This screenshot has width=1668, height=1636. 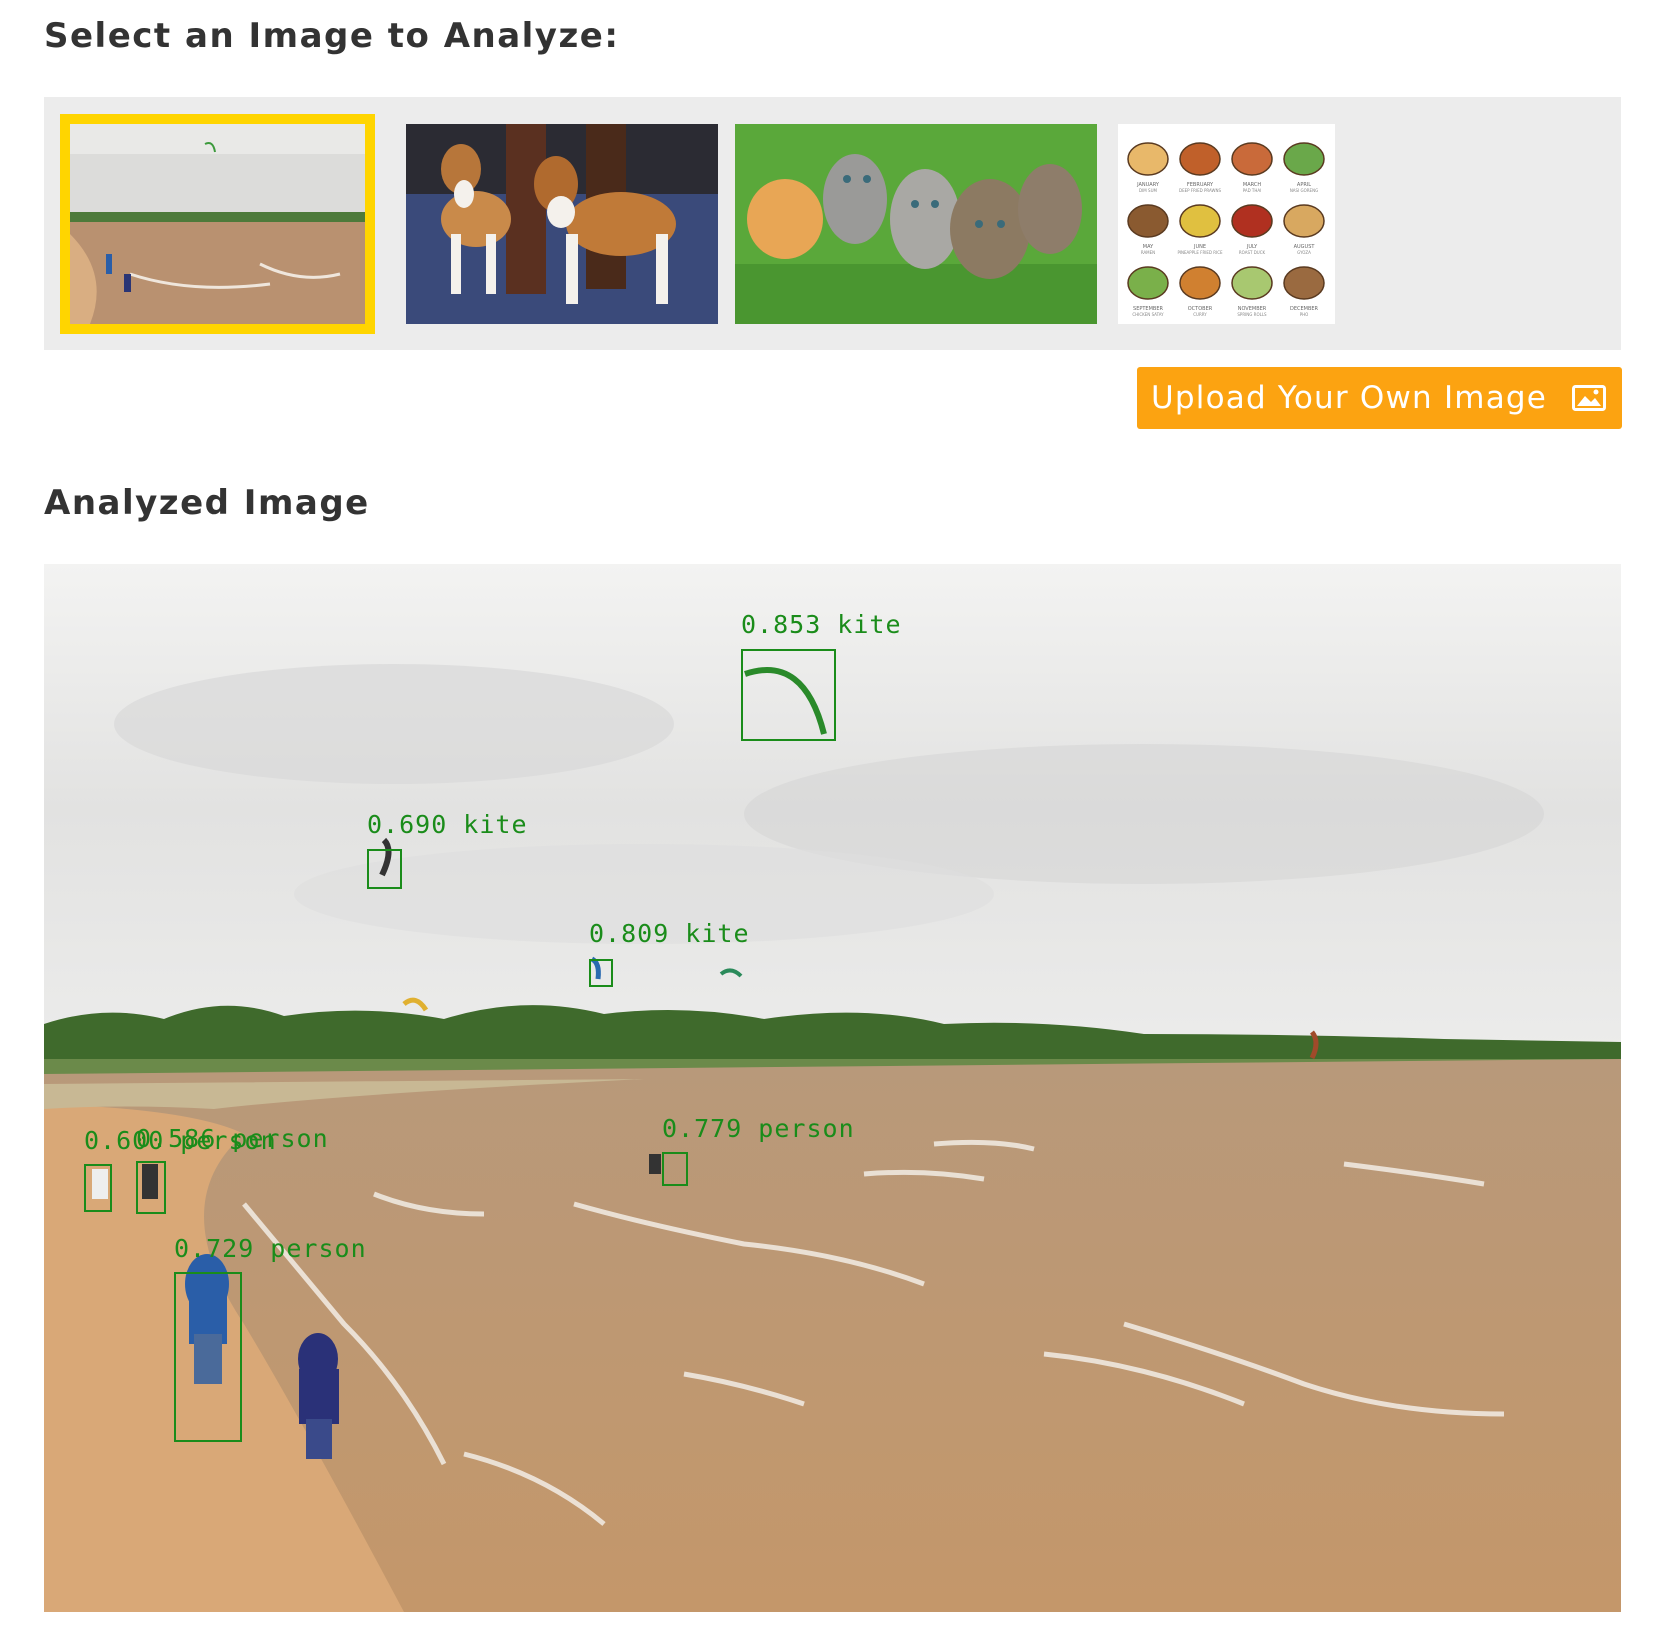 What do you see at coordinates (270, 1248) in the screenshot?
I see `detection-label-person-4: 0.729 person` at bounding box center [270, 1248].